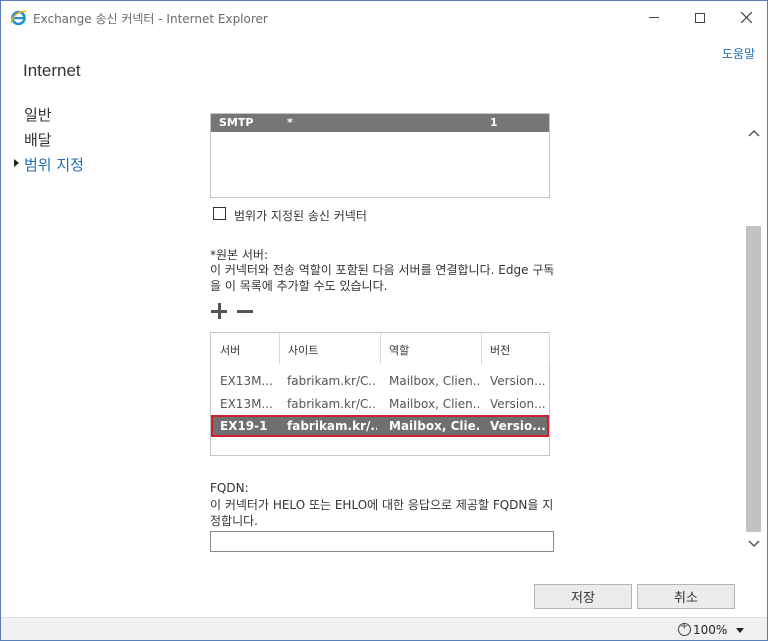 The height and width of the screenshot is (641, 768). I want to click on cell-server: EX19-1, so click(244, 426).